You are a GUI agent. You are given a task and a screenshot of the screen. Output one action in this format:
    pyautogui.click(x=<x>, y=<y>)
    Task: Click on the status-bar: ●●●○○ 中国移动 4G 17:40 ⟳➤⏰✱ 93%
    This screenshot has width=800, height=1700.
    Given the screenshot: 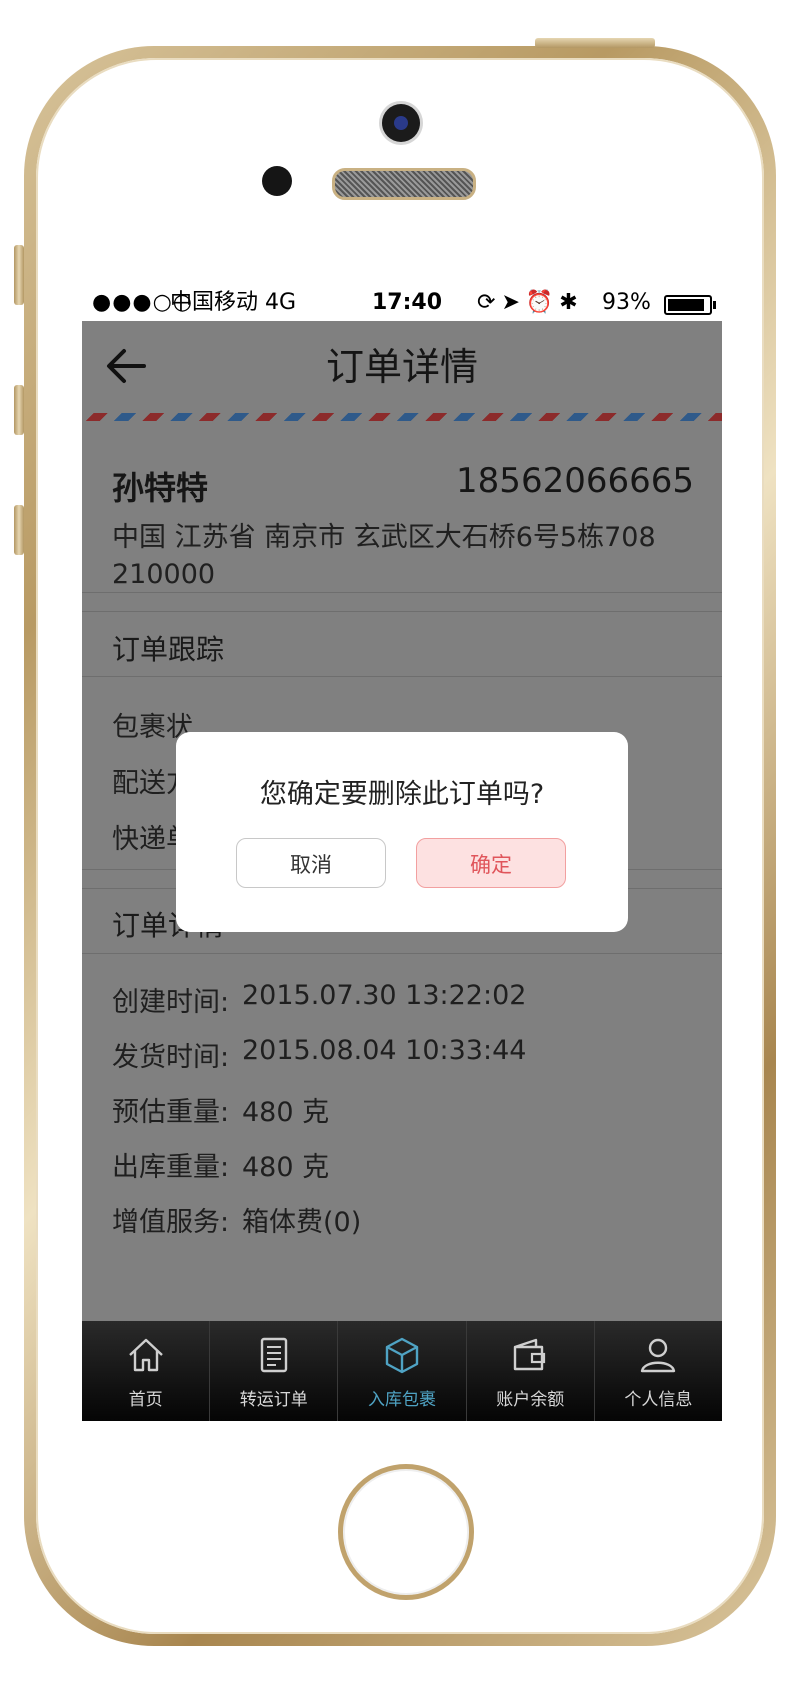 What is the action you would take?
    pyautogui.click(x=402, y=303)
    